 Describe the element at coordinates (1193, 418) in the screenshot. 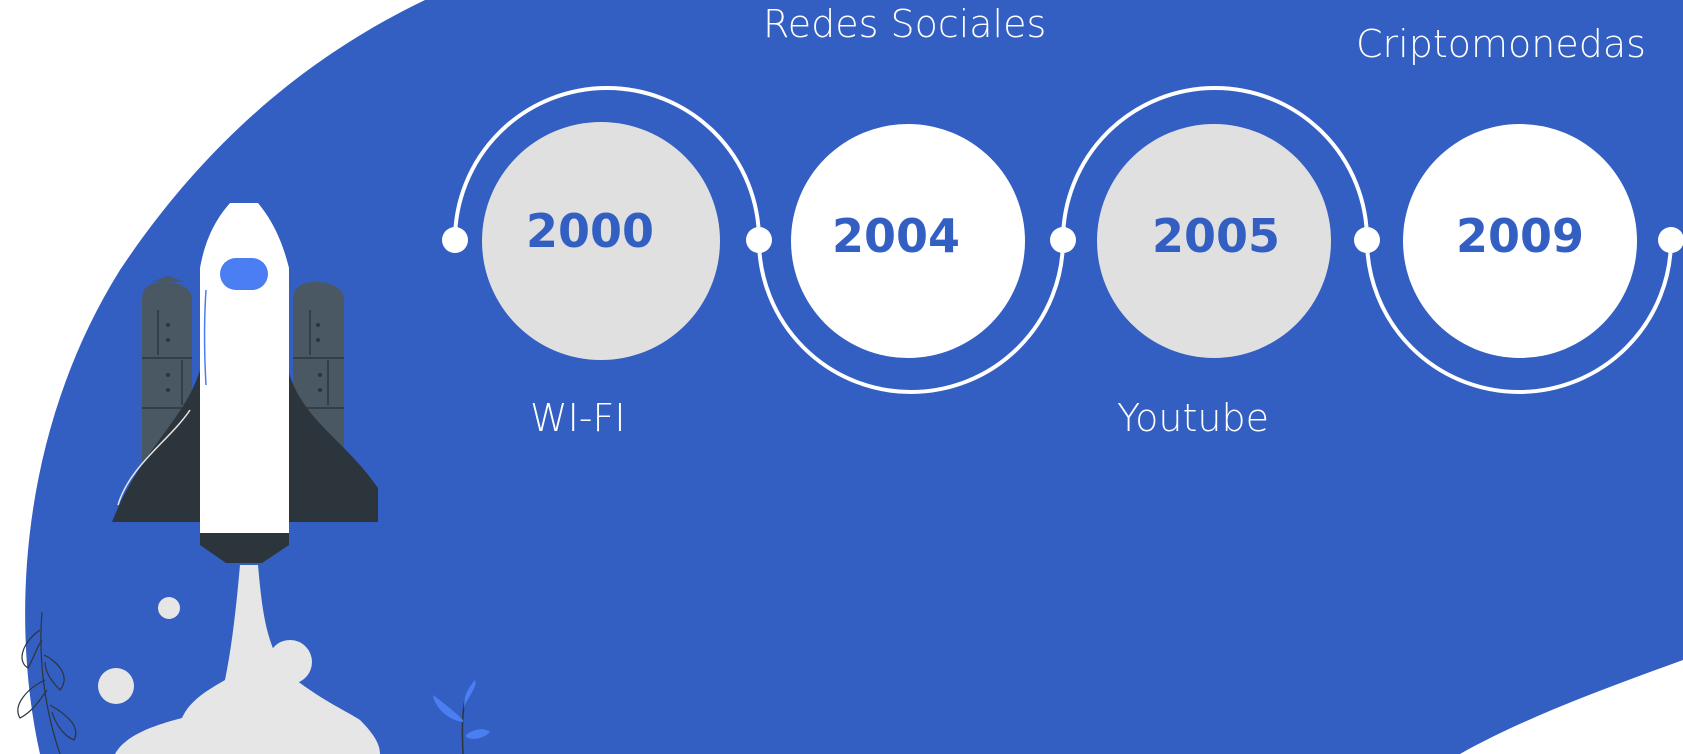

I see `label-youtube: Youtube` at that location.